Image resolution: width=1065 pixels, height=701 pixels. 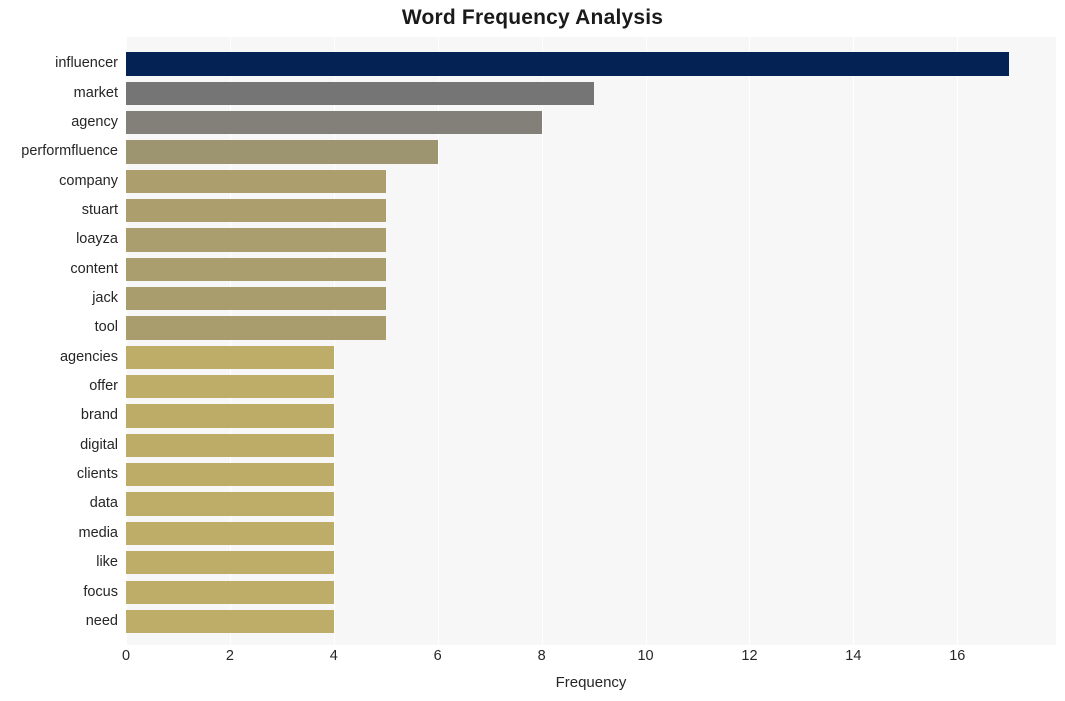 What do you see at coordinates (853, 656) in the screenshot?
I see `x-tick-label: 14` at bounding box center [853, 656].